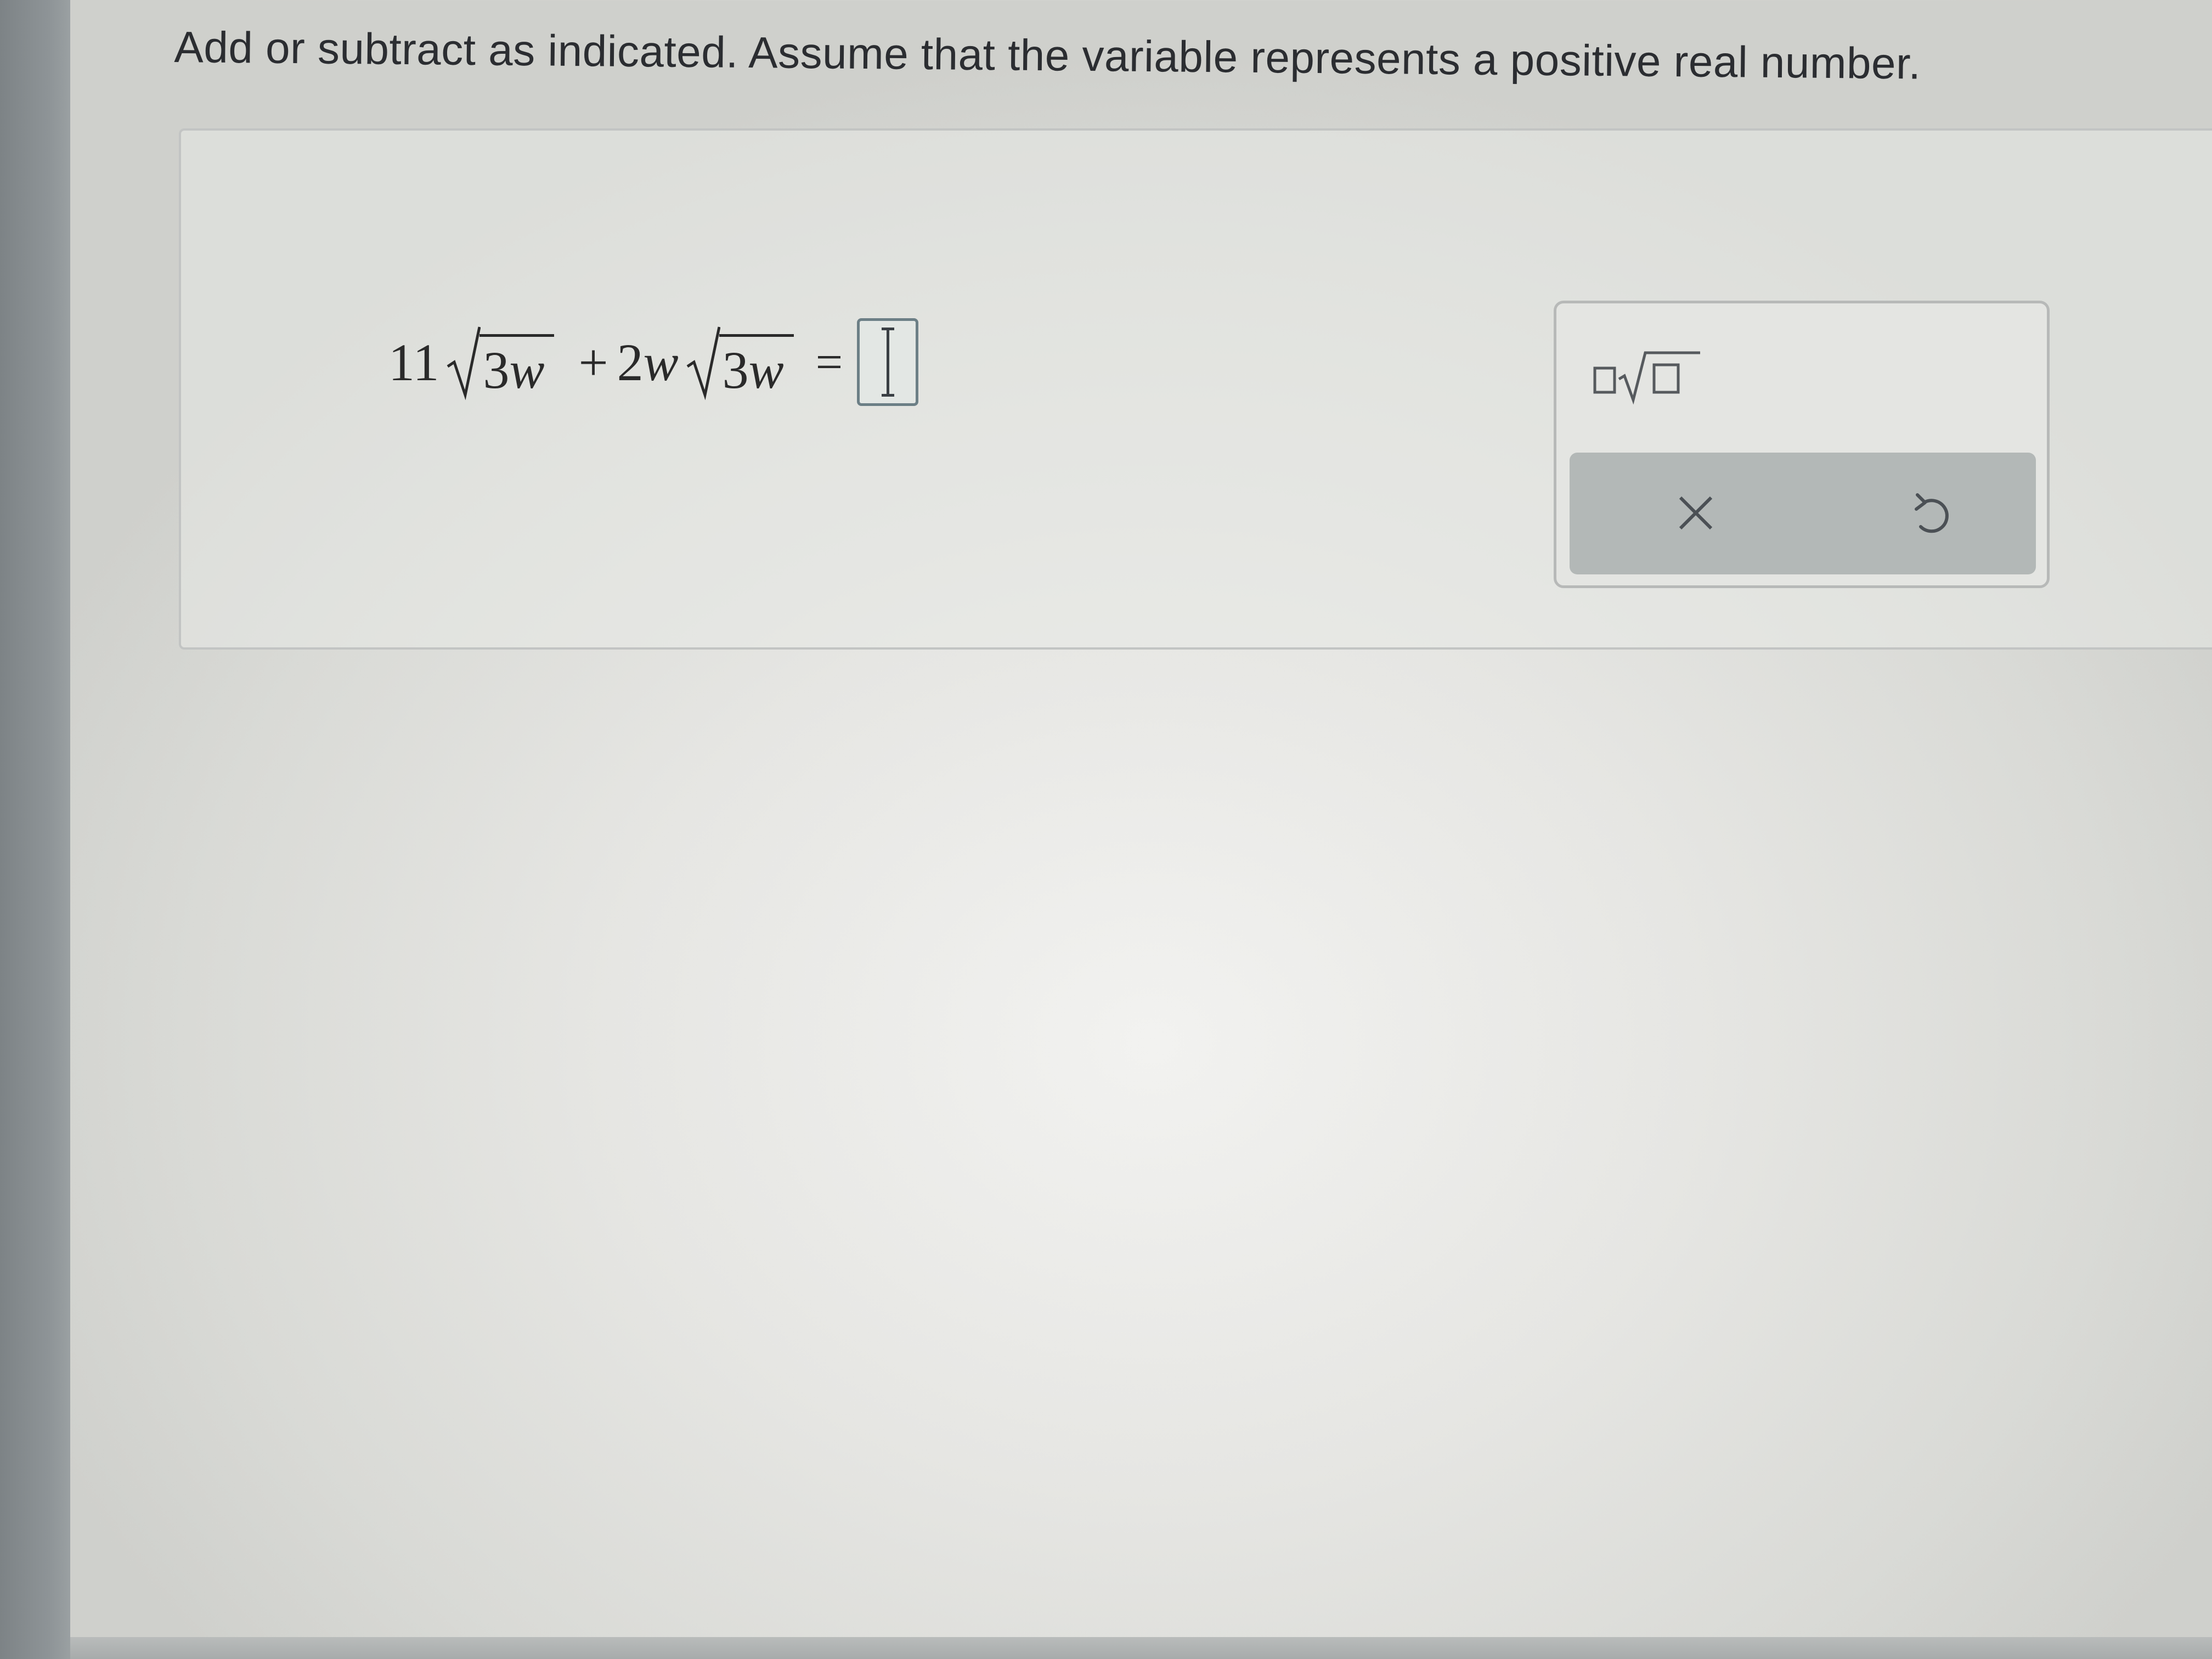 This screenshot has height=1659, width=2212. What do you see at coordinates (1802, 444) in the screenshot?
I see `math-toolbar` at bounding box center [1802, 444].